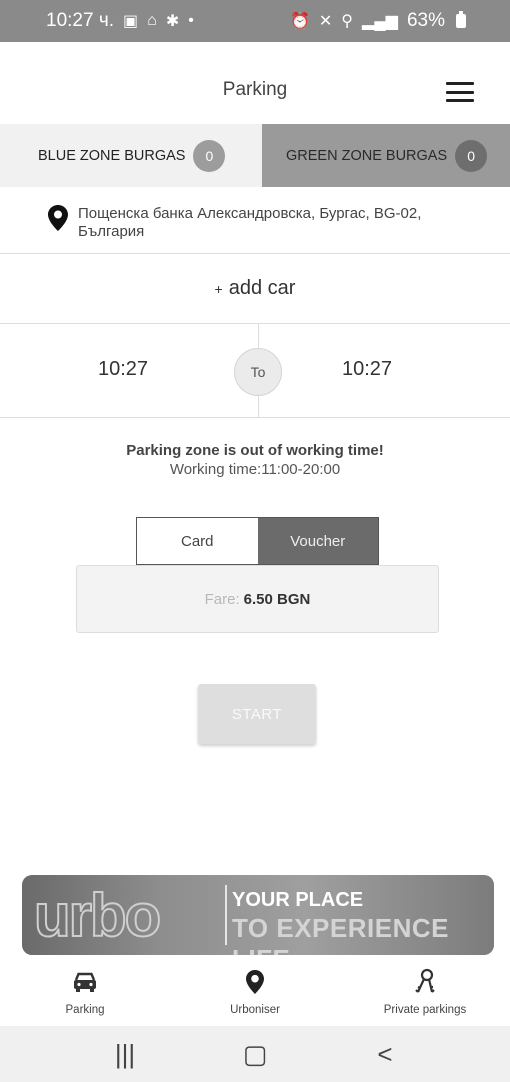 This screenshot has height=1082, width=510. What do you see at coordinates (226, 915) in the screenshot?
I see `banner-divider` at bounding box center [226, 915].